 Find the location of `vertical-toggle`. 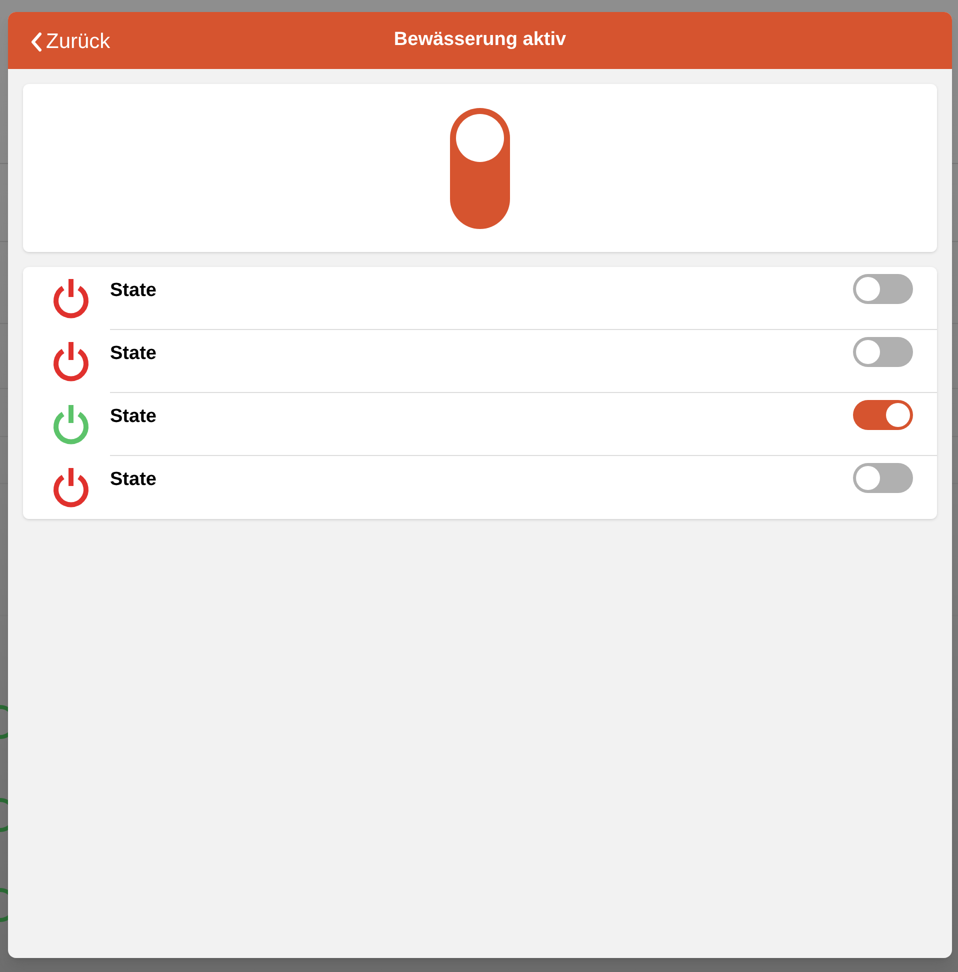

vertical-toggle is located at coordinates (480, 168).